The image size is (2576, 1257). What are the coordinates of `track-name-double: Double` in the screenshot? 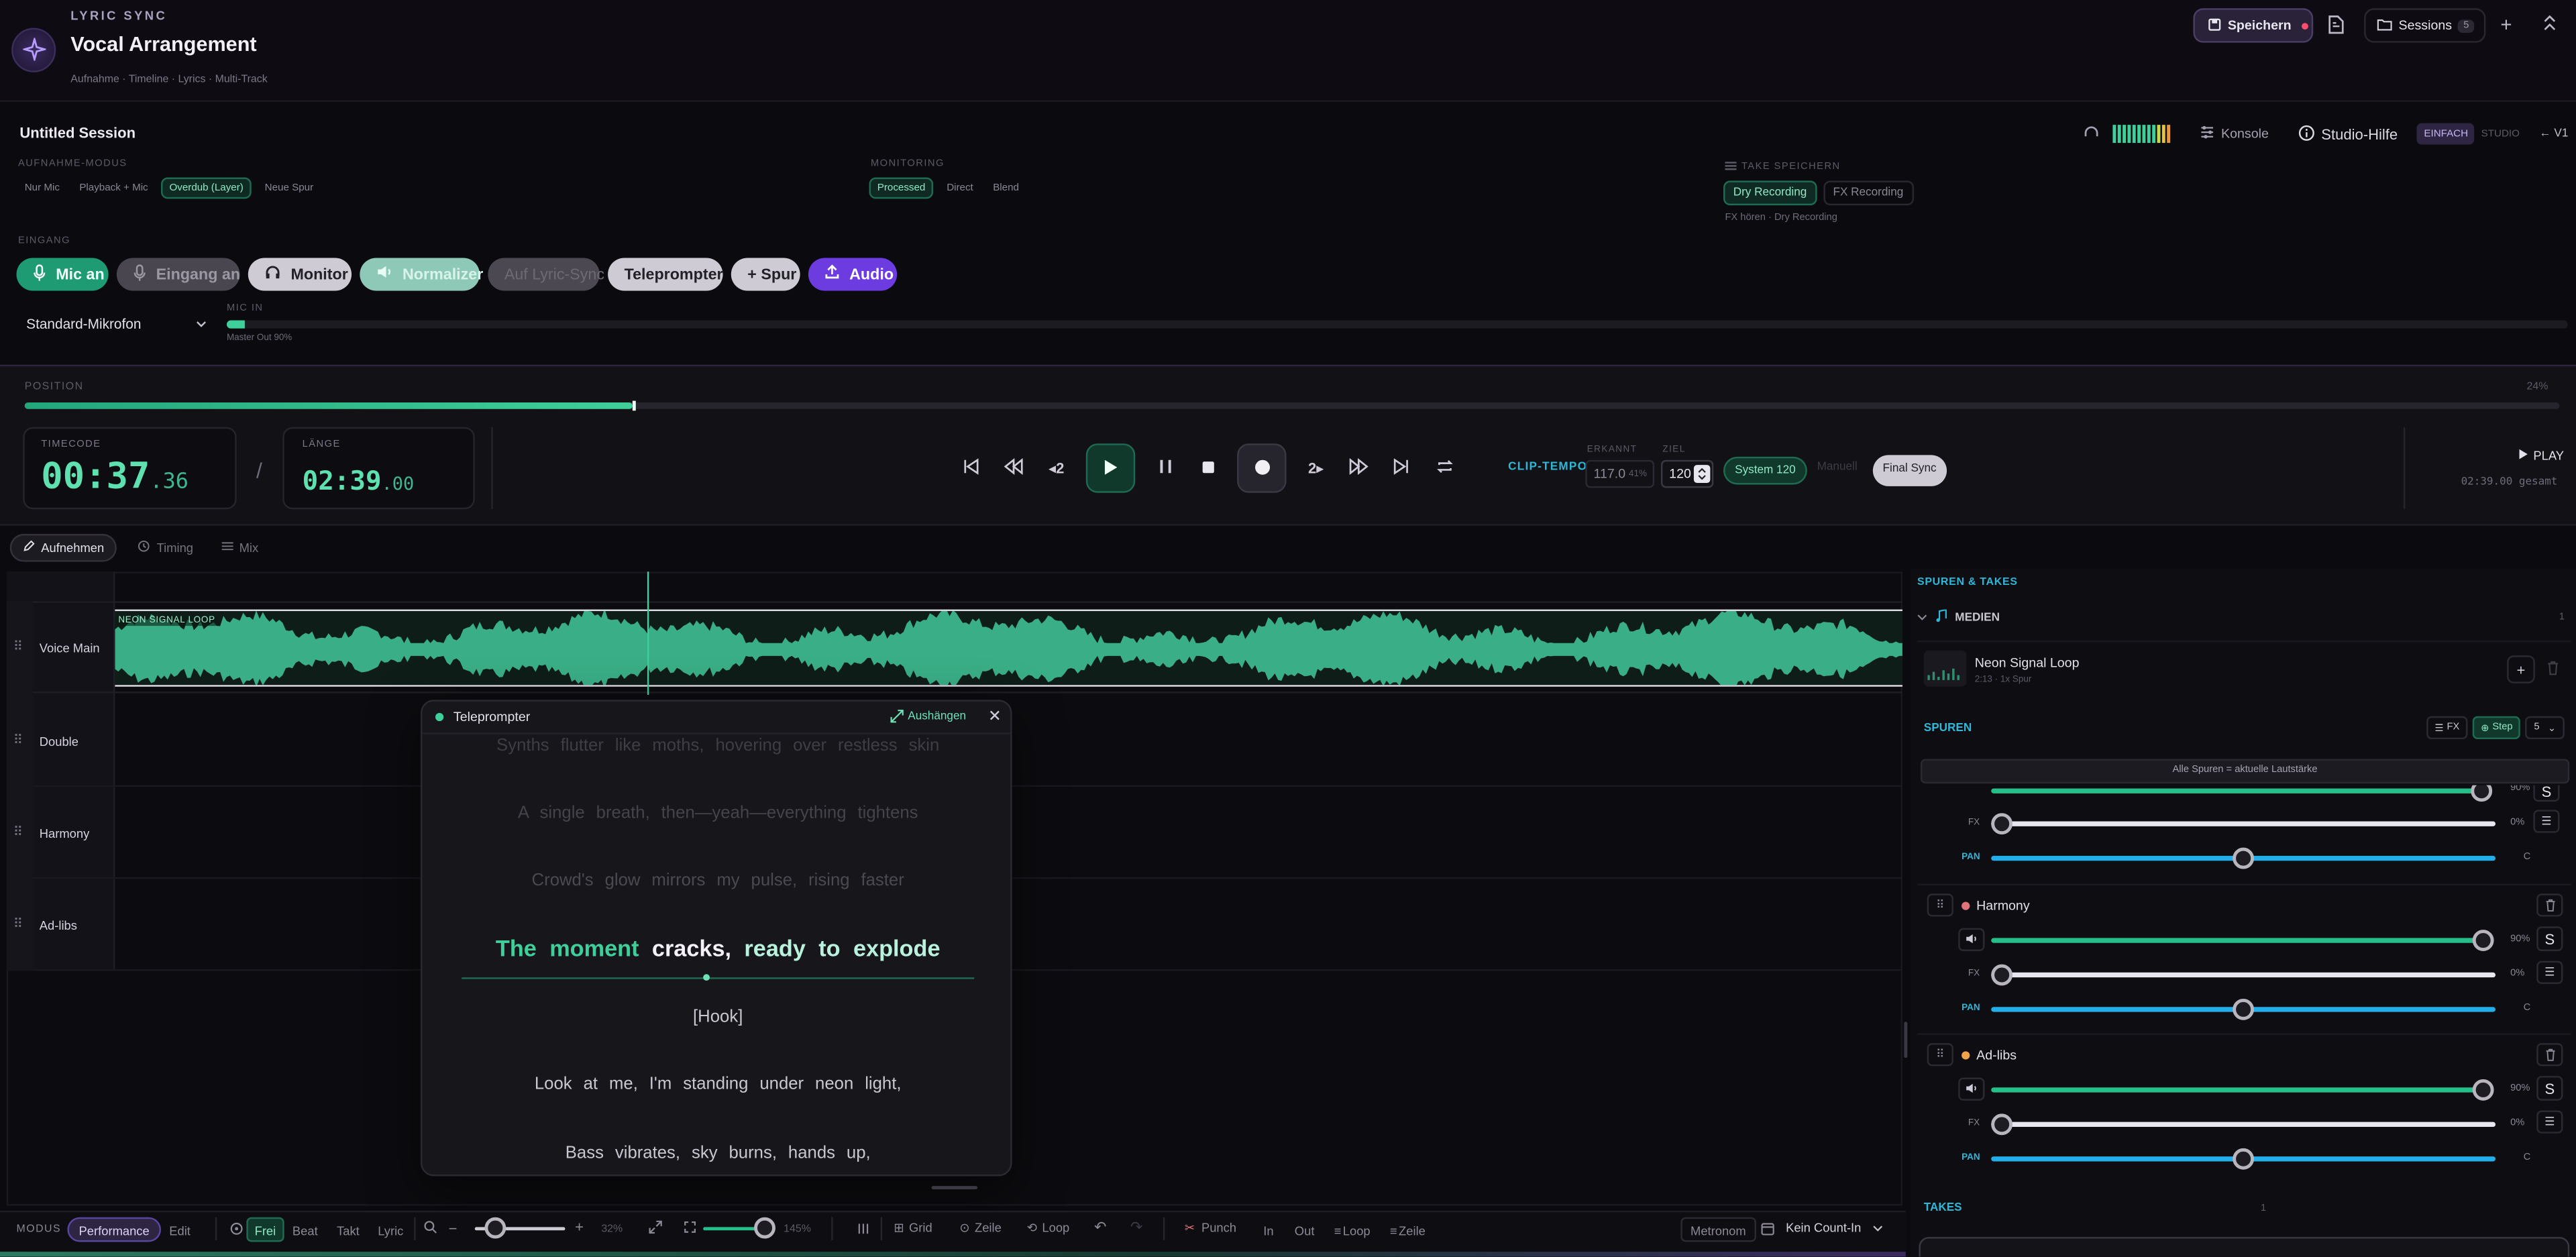 It's located at (59, 742).